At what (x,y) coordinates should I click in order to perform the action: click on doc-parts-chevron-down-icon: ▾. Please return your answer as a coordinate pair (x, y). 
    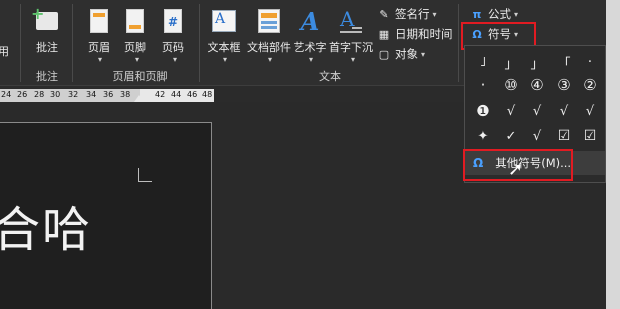
    Looking at the image, I should click on (270, 59).